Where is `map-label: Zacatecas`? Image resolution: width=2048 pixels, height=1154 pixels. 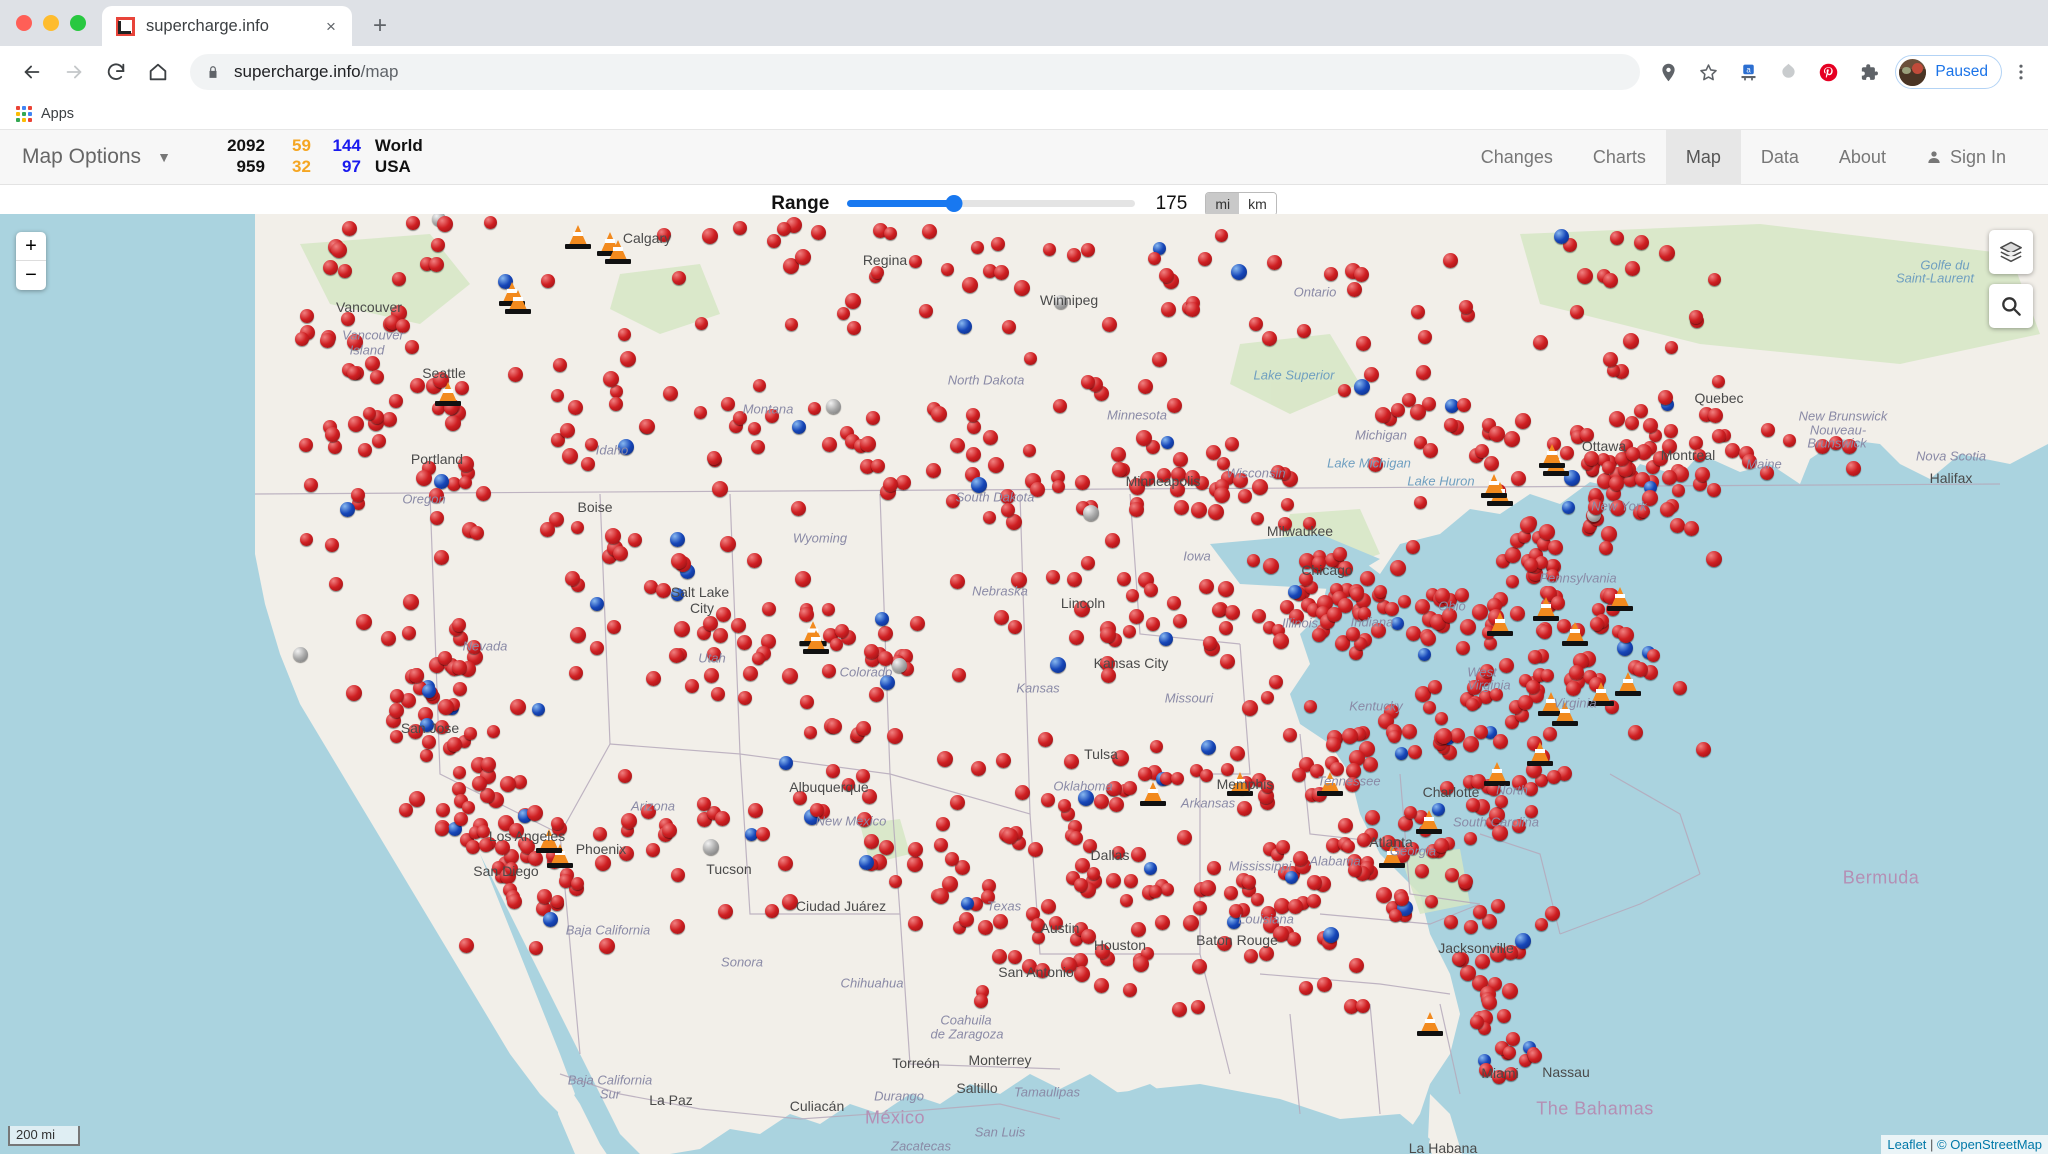
map-label: Zacatecas is located at coordinates (921, 1146).